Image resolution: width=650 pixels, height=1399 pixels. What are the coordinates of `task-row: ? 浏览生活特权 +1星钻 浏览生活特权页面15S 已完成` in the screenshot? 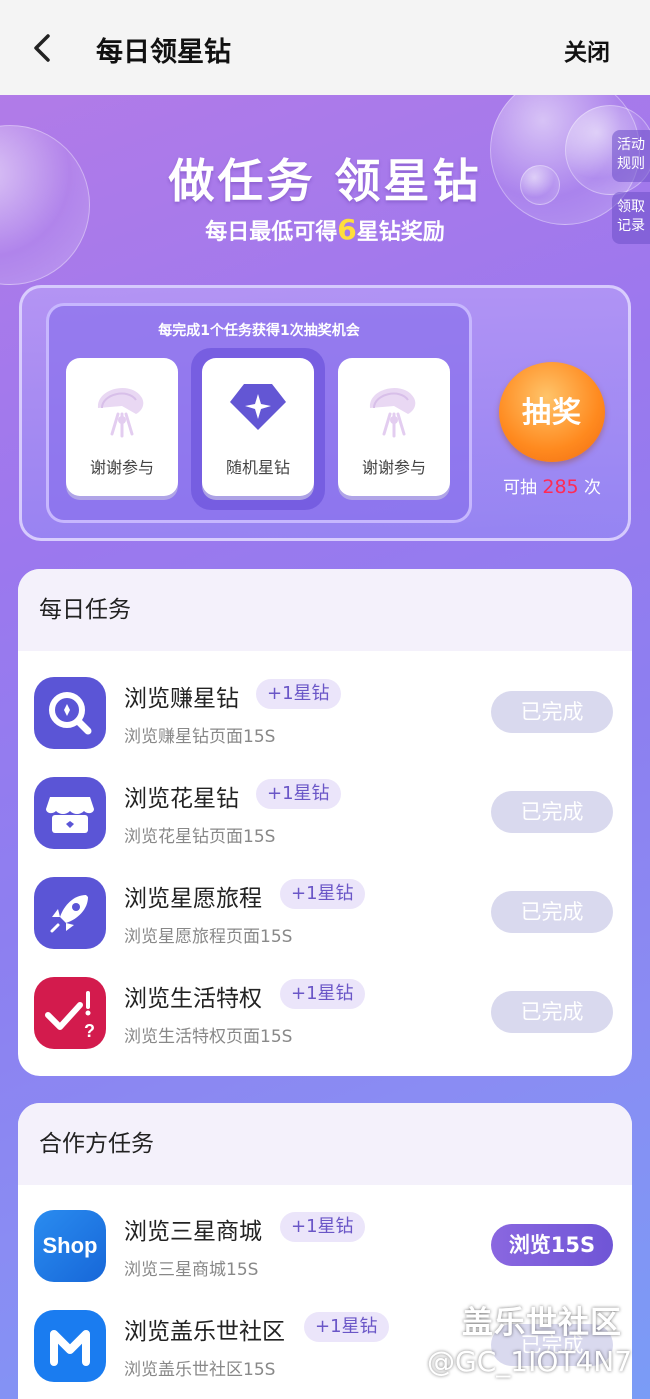 It's located at (325, 1017).